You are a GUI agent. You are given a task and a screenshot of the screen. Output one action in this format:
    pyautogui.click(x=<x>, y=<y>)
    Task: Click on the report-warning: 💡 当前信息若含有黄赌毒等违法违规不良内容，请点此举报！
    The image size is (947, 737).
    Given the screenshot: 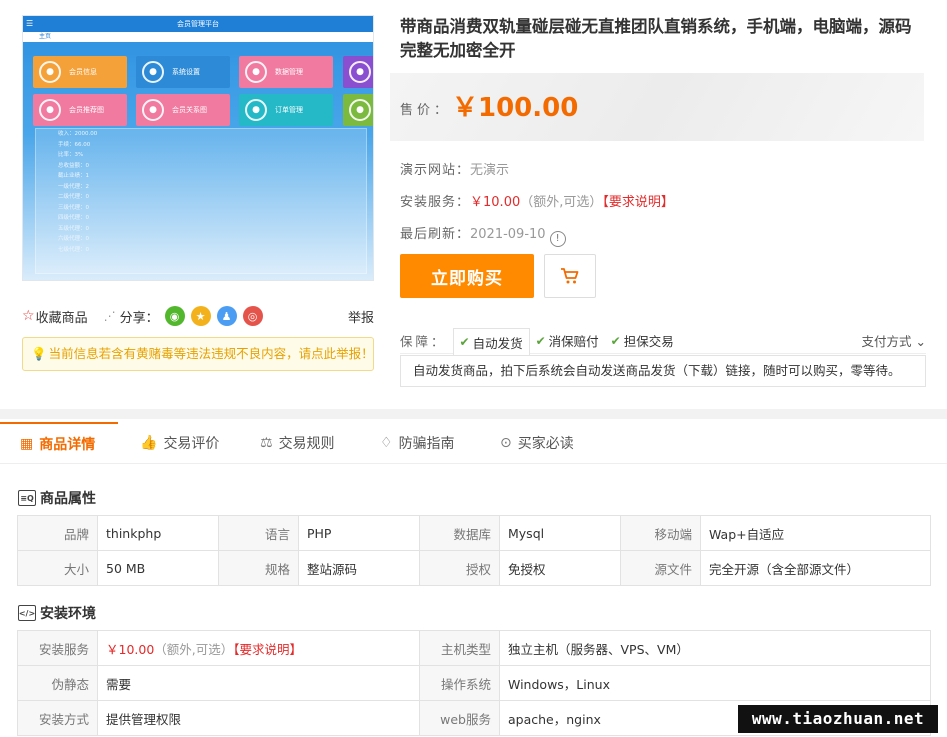 What is the action you would take?
    pyautogui.click(x=198, y=354)
    